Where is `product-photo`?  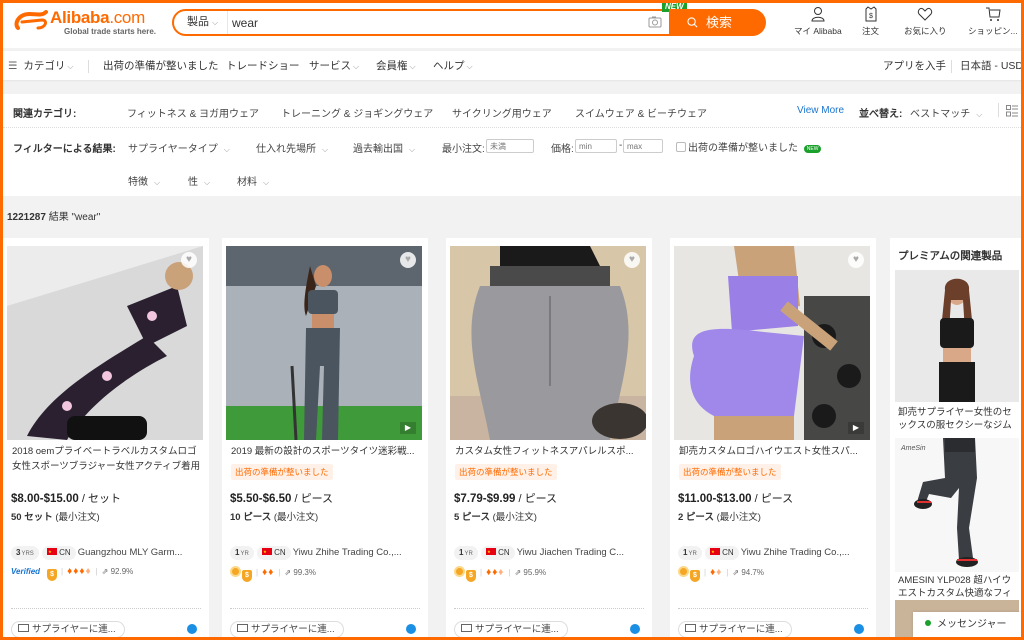 product-photo is located at coordinates (548, 343).